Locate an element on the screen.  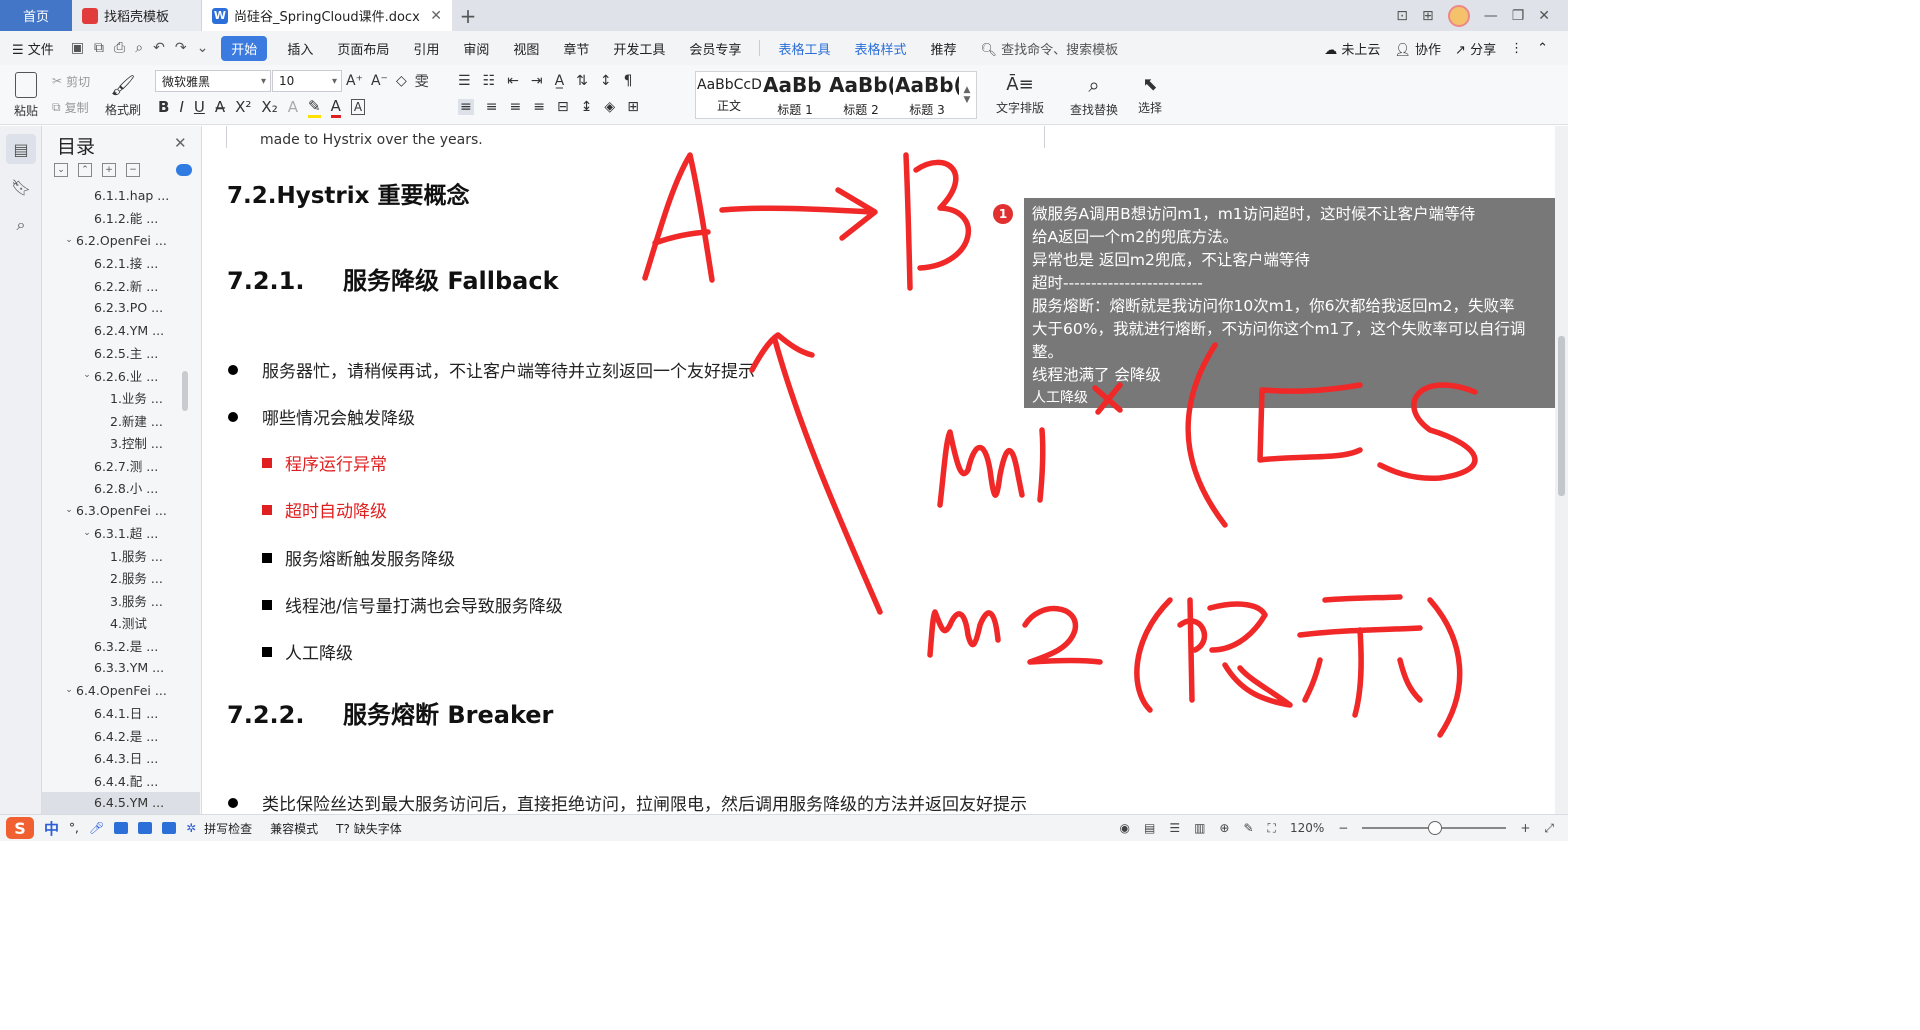
restore-icon: ❐ is located at coordinates (1518, 16).